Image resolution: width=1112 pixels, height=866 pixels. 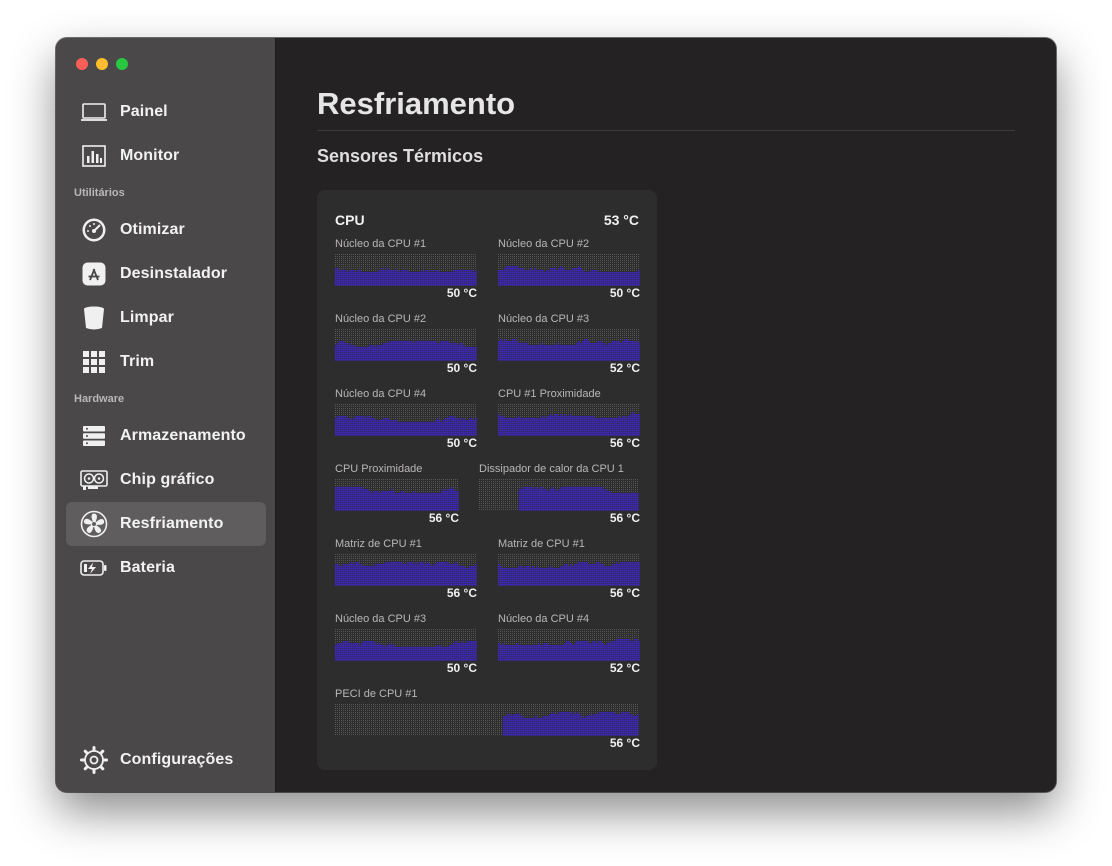 I want to click on sensor-item: Núcleo da CPU #4 52 °C, so click(x=569, y=645).